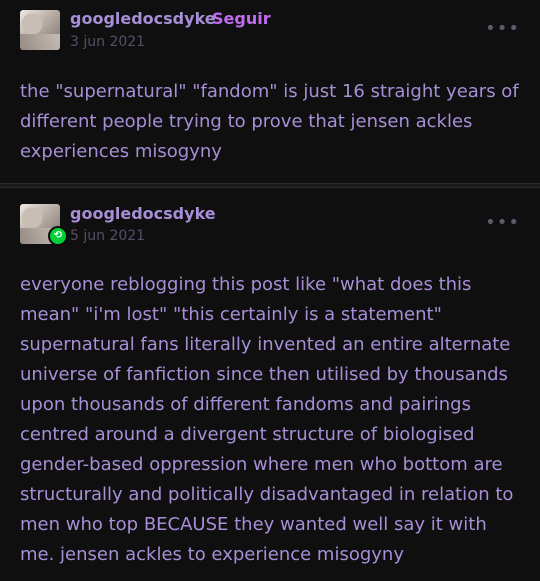 Image resolution: width=540 pixels, height=581 pixels. What do you see at coordinates (107, 236) in the screenshot?
I see `post-date: 5 jun 2021` at bounding box center [107, 236].